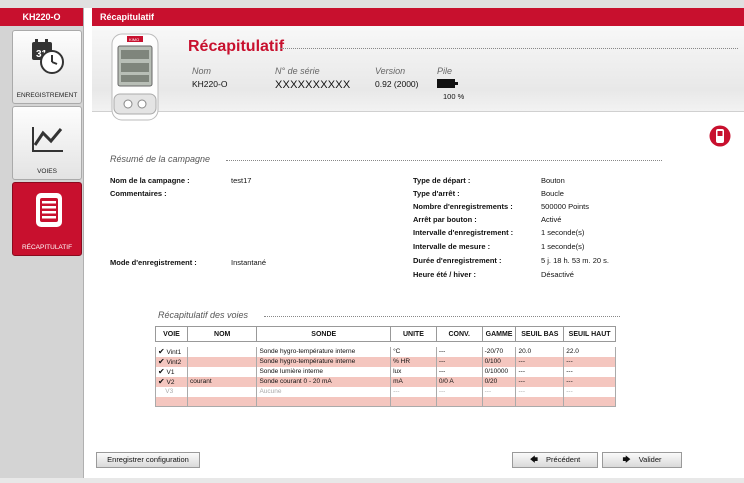 The height and width of the screenshot is (483, 744). What do you see at coordinates (297, 71) in the screenshot?
I see `serial-label: N° de série` at bounding box center [297, 71].